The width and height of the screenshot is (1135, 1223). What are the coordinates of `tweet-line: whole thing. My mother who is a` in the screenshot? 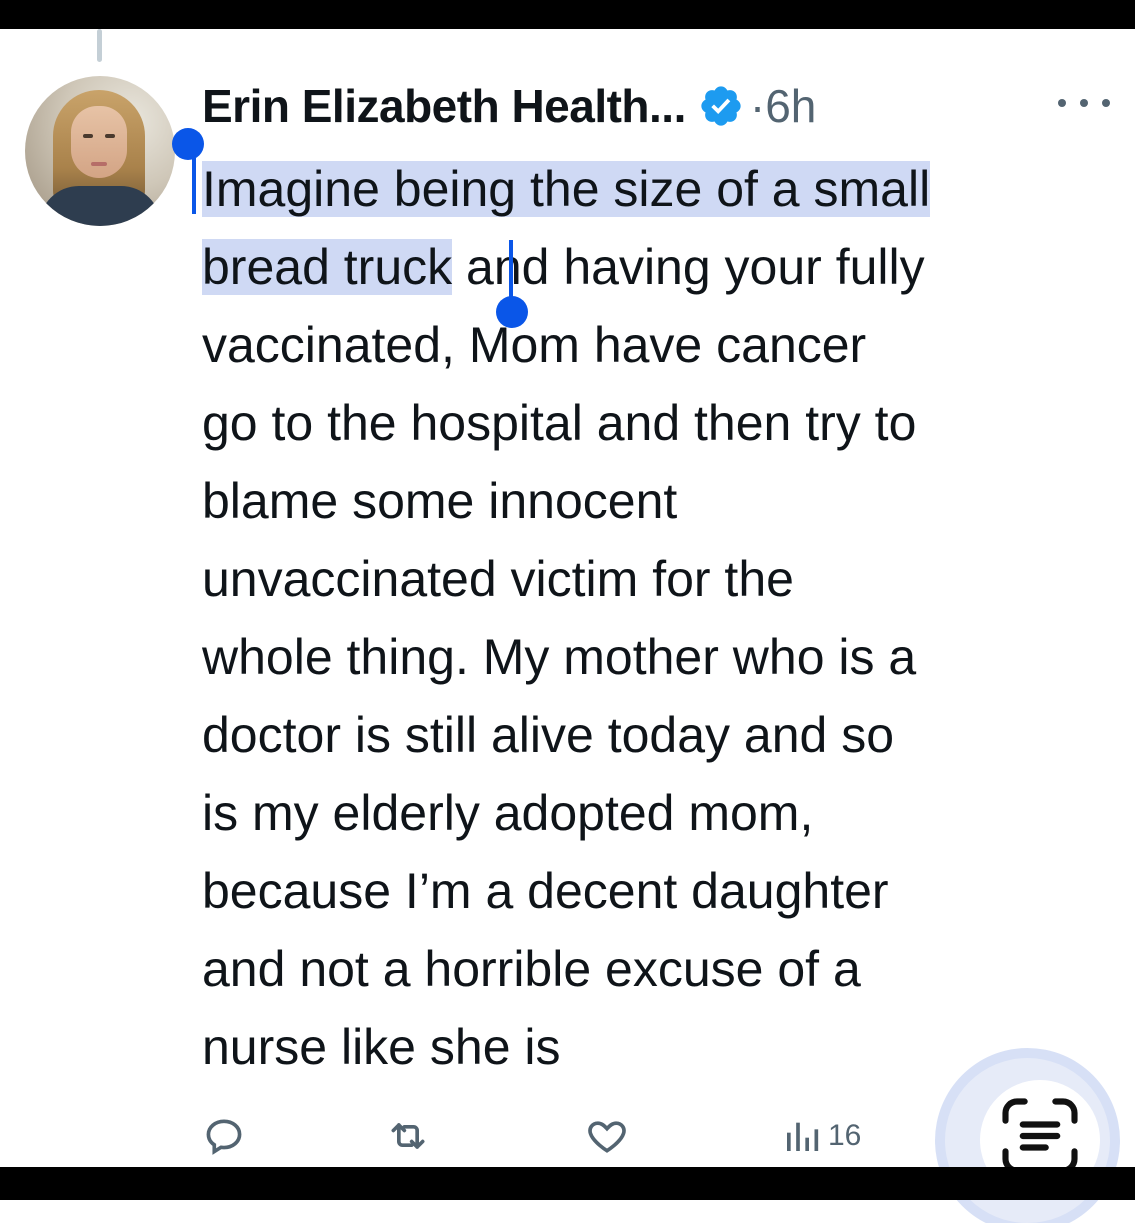 It's located at (559, 657).